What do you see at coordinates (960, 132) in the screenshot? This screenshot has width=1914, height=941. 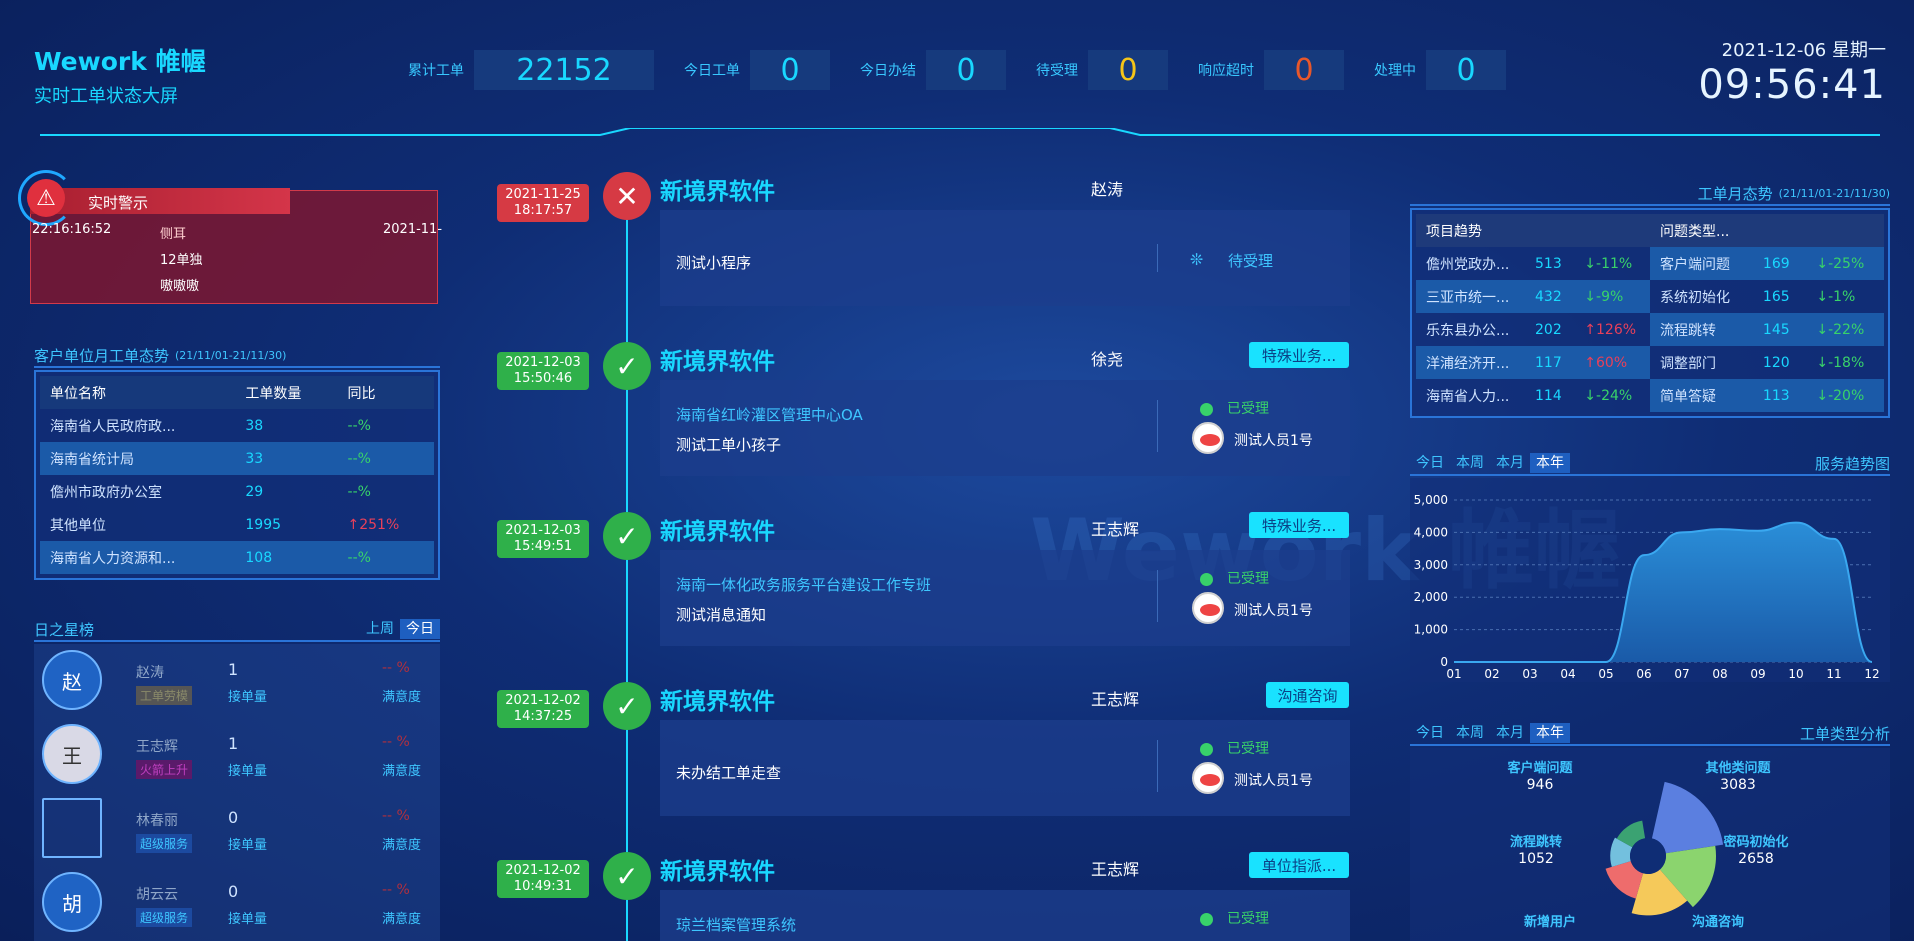 I see `header-divider` at bounding box center [960, 132].